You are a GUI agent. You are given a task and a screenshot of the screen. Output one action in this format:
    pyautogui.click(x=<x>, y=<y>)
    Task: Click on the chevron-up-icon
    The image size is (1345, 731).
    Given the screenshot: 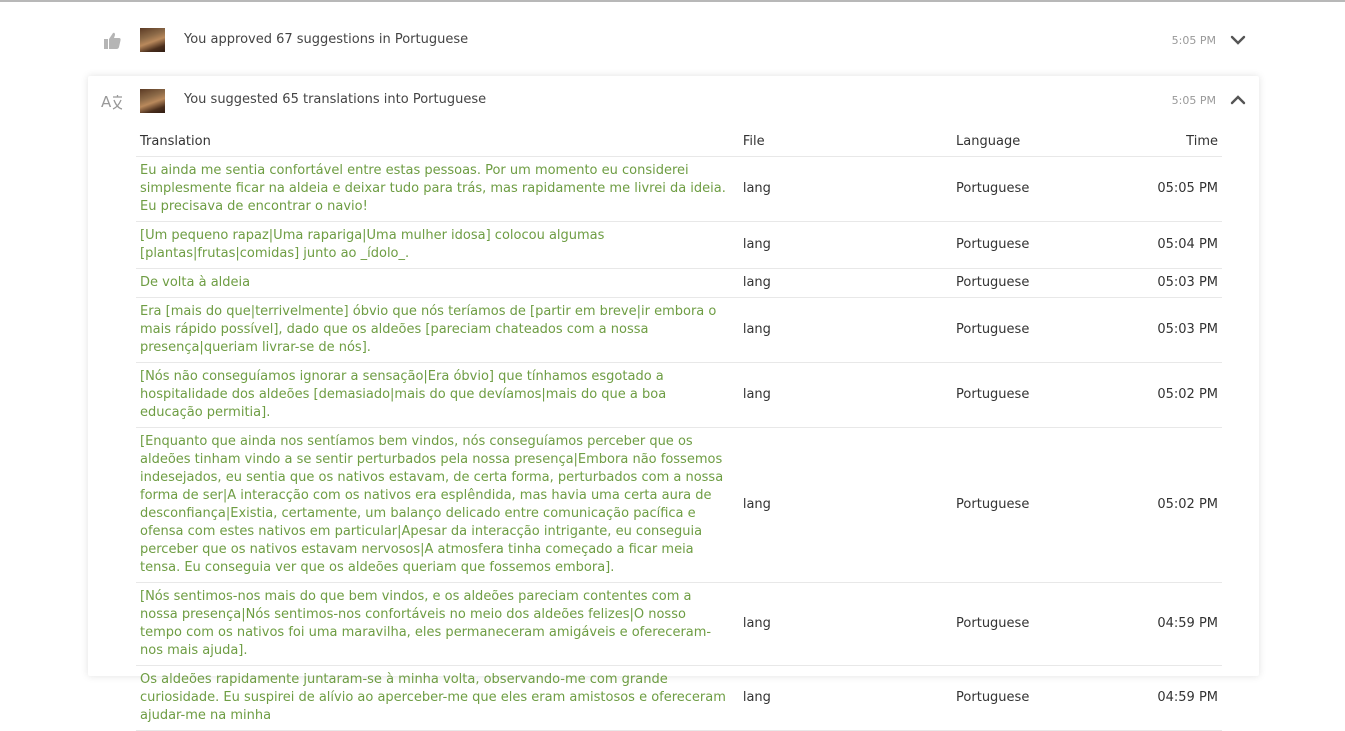 What is the action you would take?
    pyautogui.click(x=1238, y=100)
    